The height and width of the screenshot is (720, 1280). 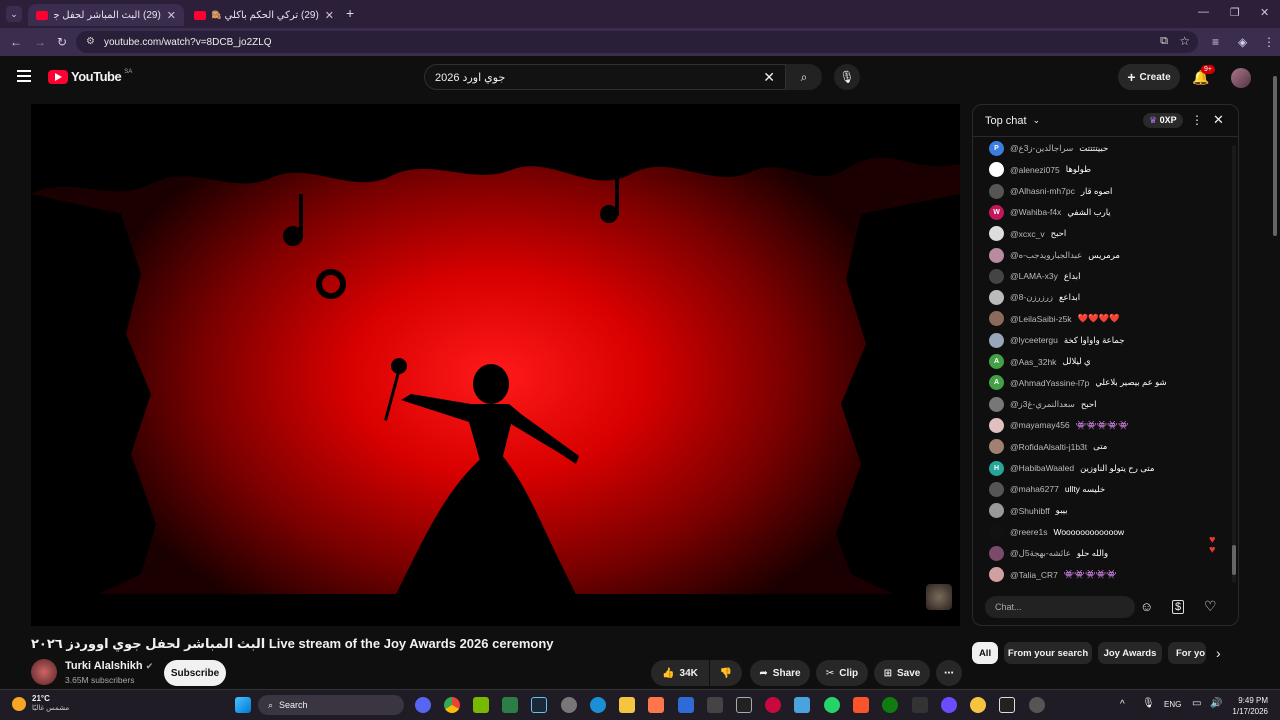 What do you see at coordinates (1050, 212) in the screenshot?
I see `chat-message: W @Wahiba-f4x يارب الشفي` at bounding box center [1050, 212].